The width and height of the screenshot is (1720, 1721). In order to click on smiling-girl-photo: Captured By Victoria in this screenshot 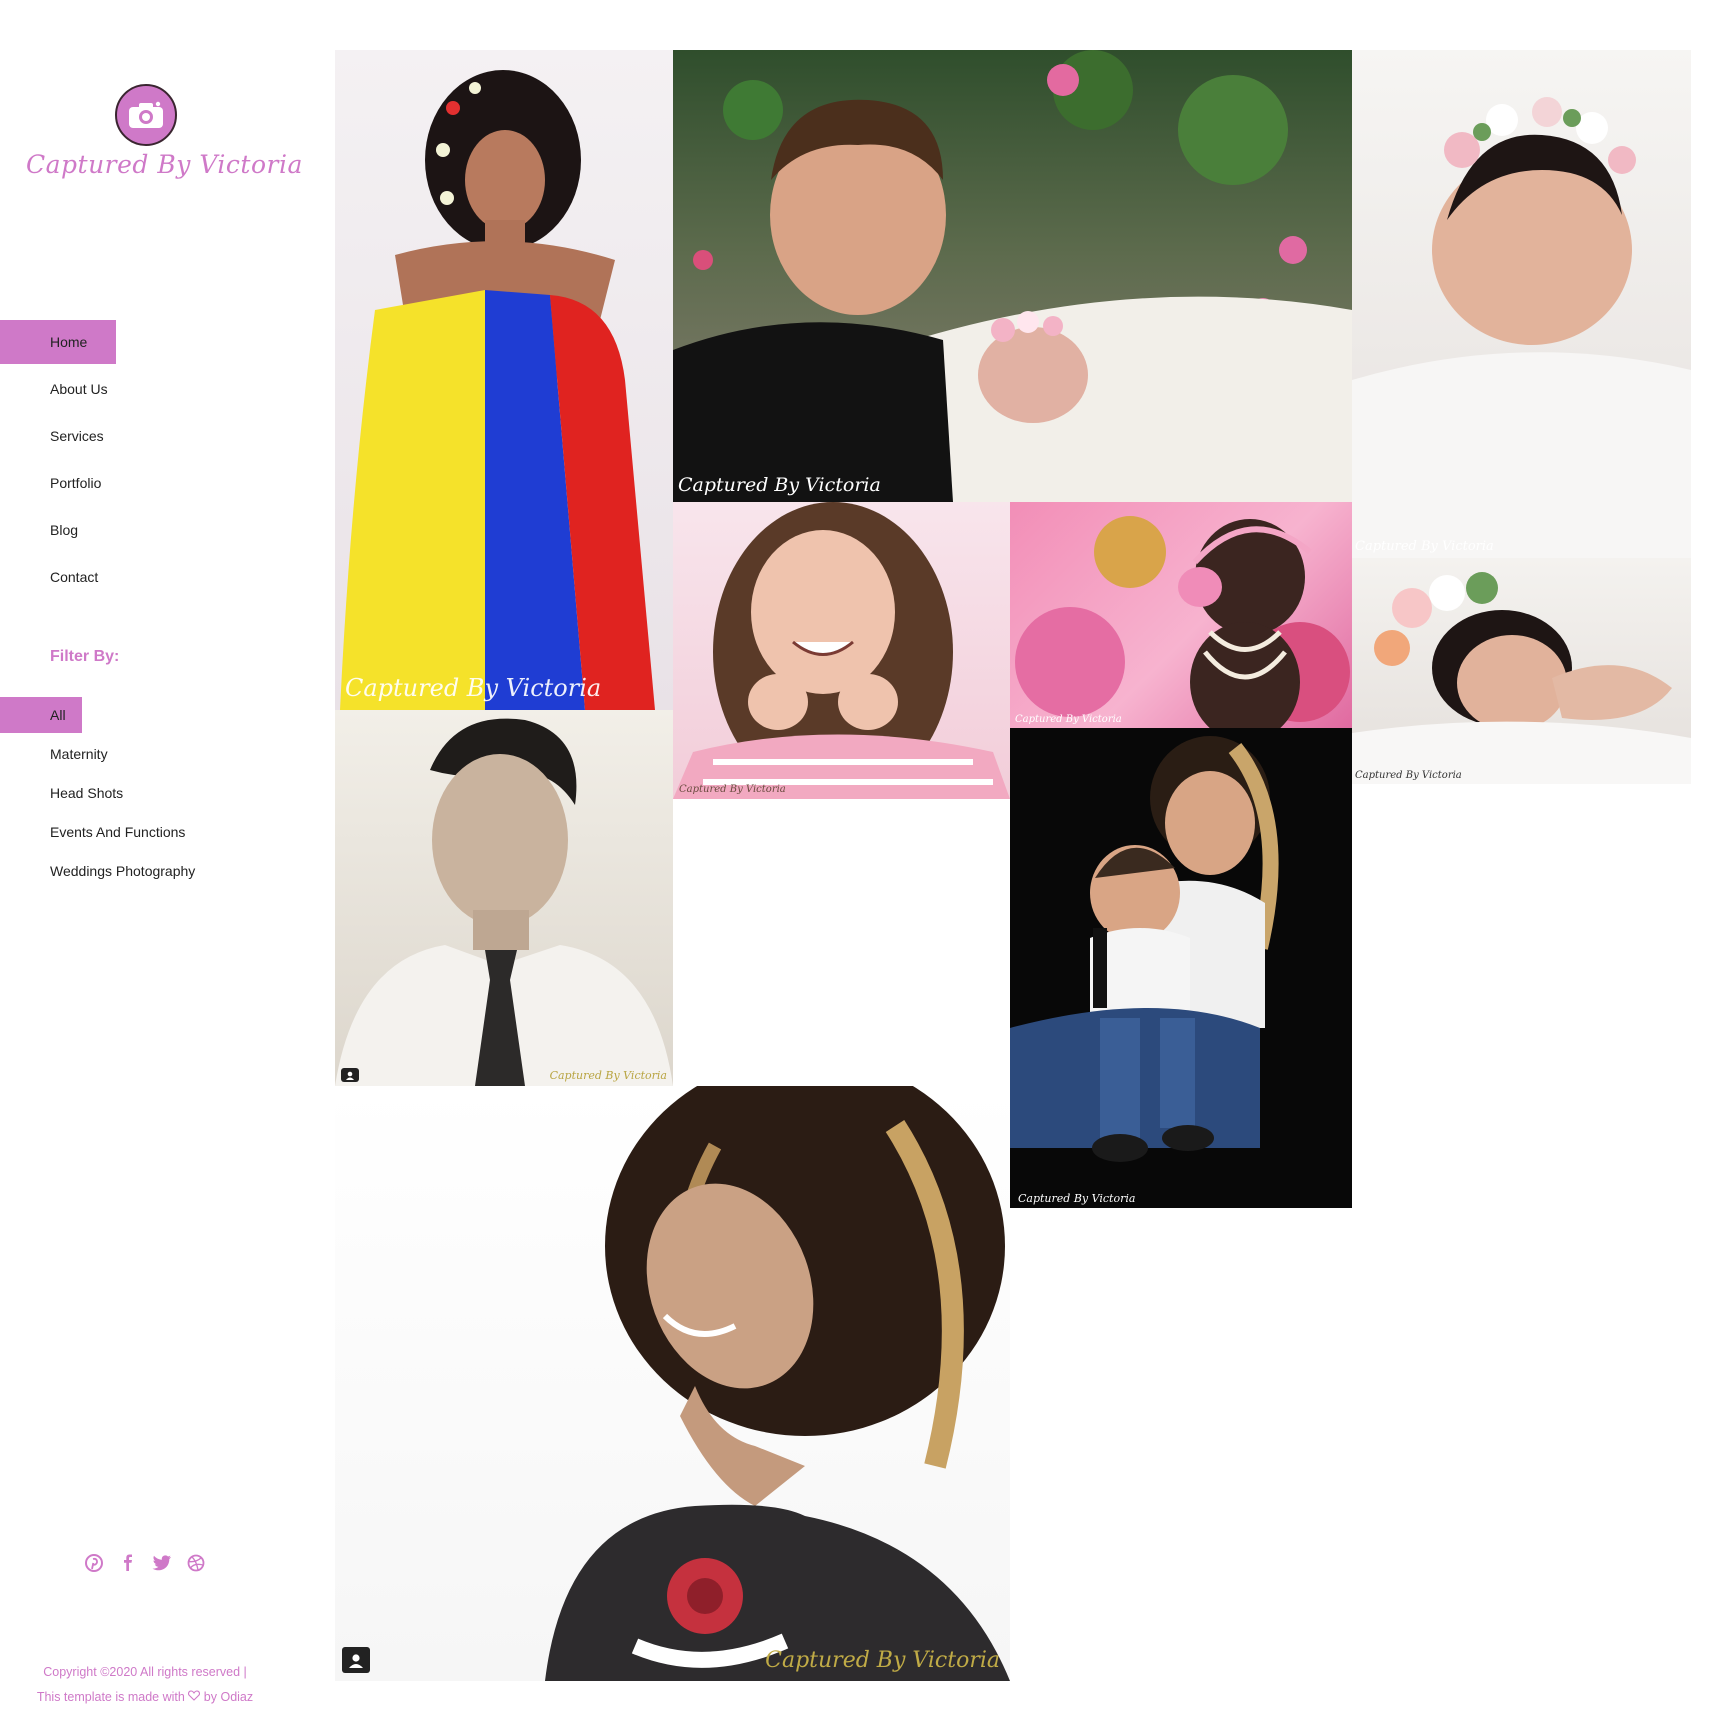, I will do `click(841, 650)`.